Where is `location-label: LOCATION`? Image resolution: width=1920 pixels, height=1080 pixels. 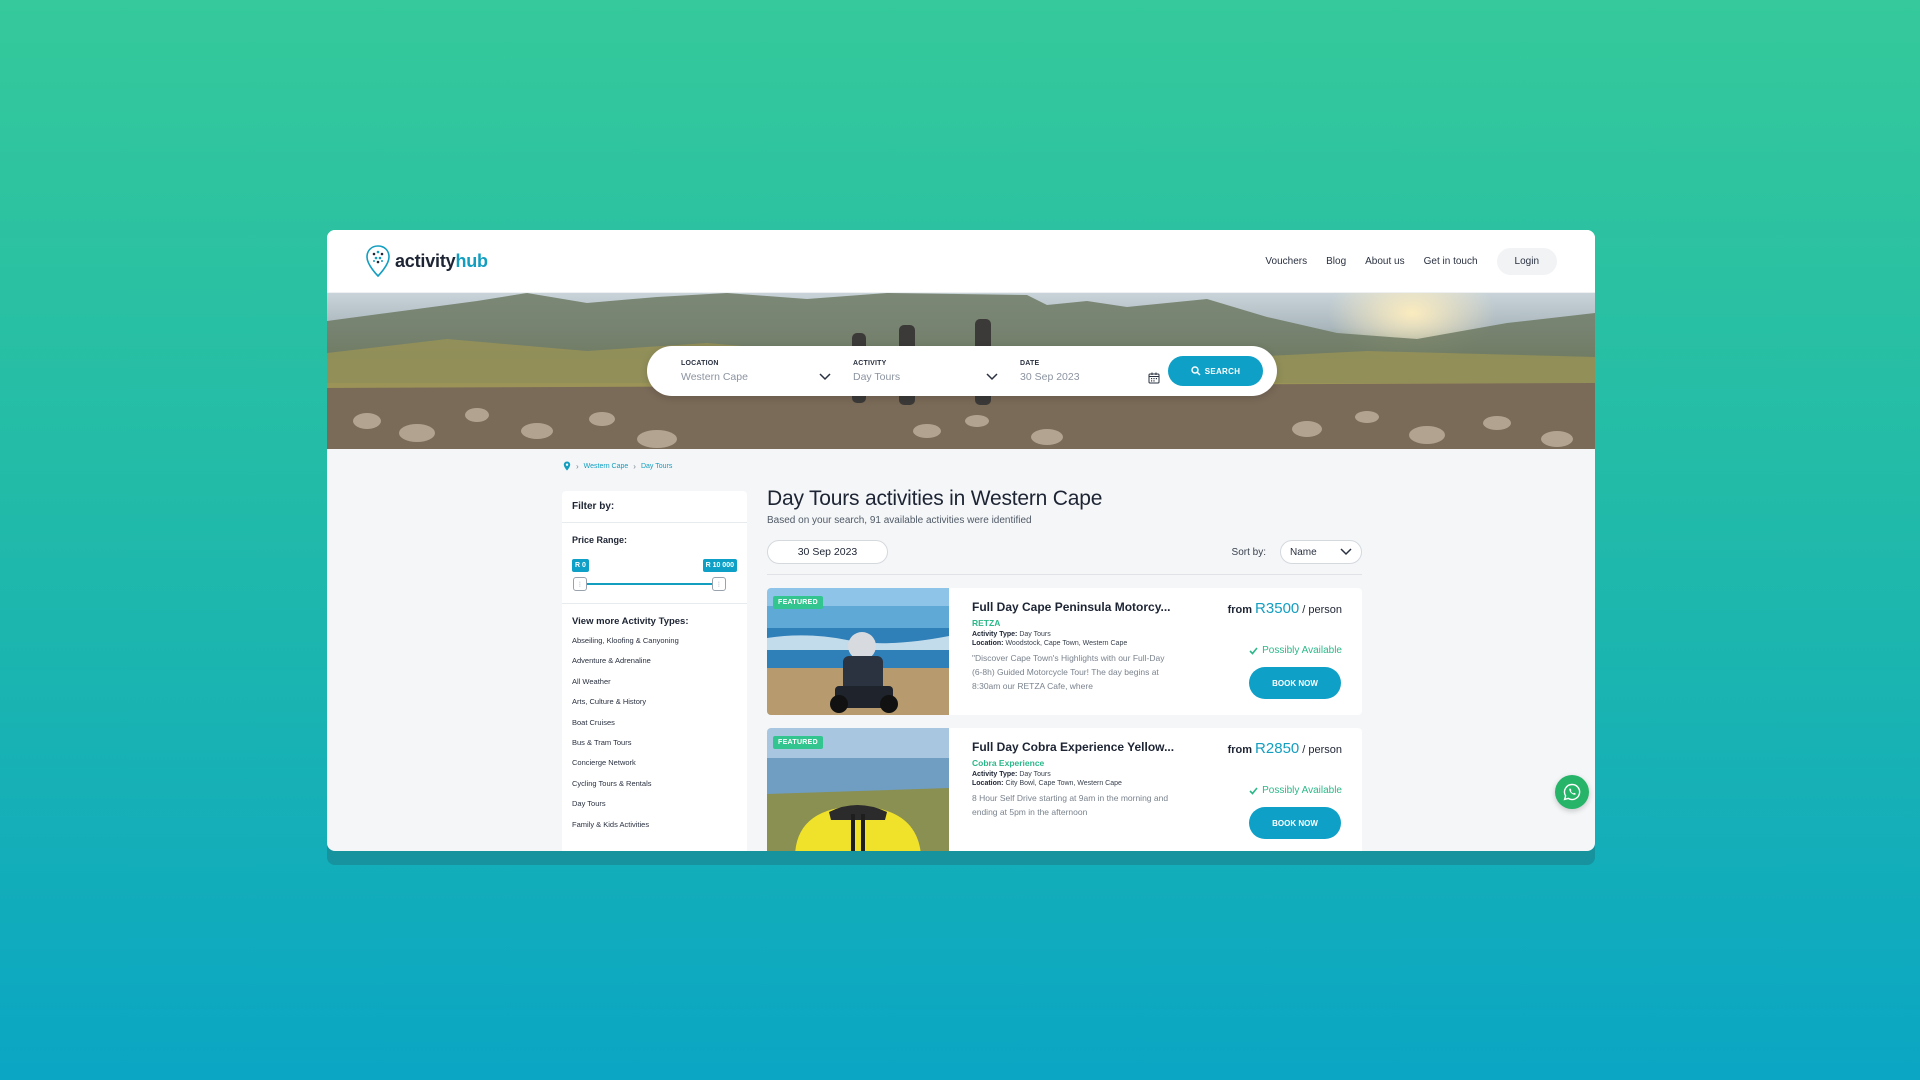
location-label: LOCATION is located at coordinates (700, 363).